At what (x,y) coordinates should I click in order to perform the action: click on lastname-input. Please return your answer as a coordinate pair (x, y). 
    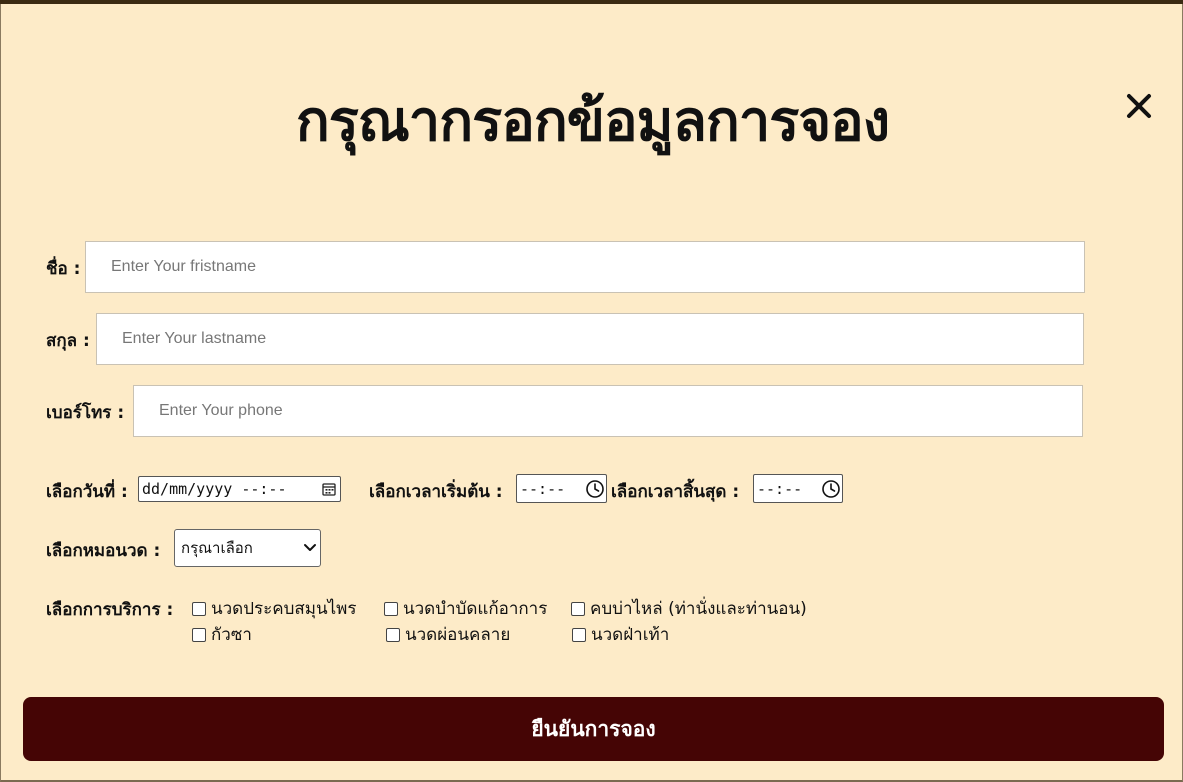
    Looking at the image, I should click on (590, 339).